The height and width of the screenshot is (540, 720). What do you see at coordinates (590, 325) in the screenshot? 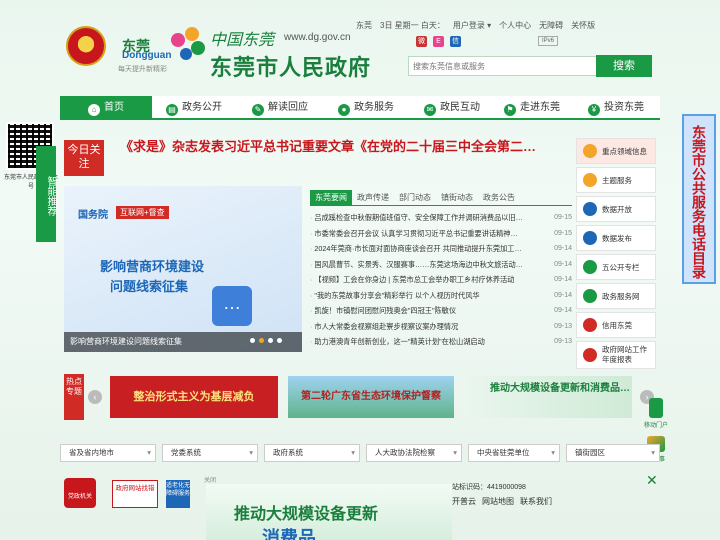
I see `credit-icon` at bounding box center [590, 325].